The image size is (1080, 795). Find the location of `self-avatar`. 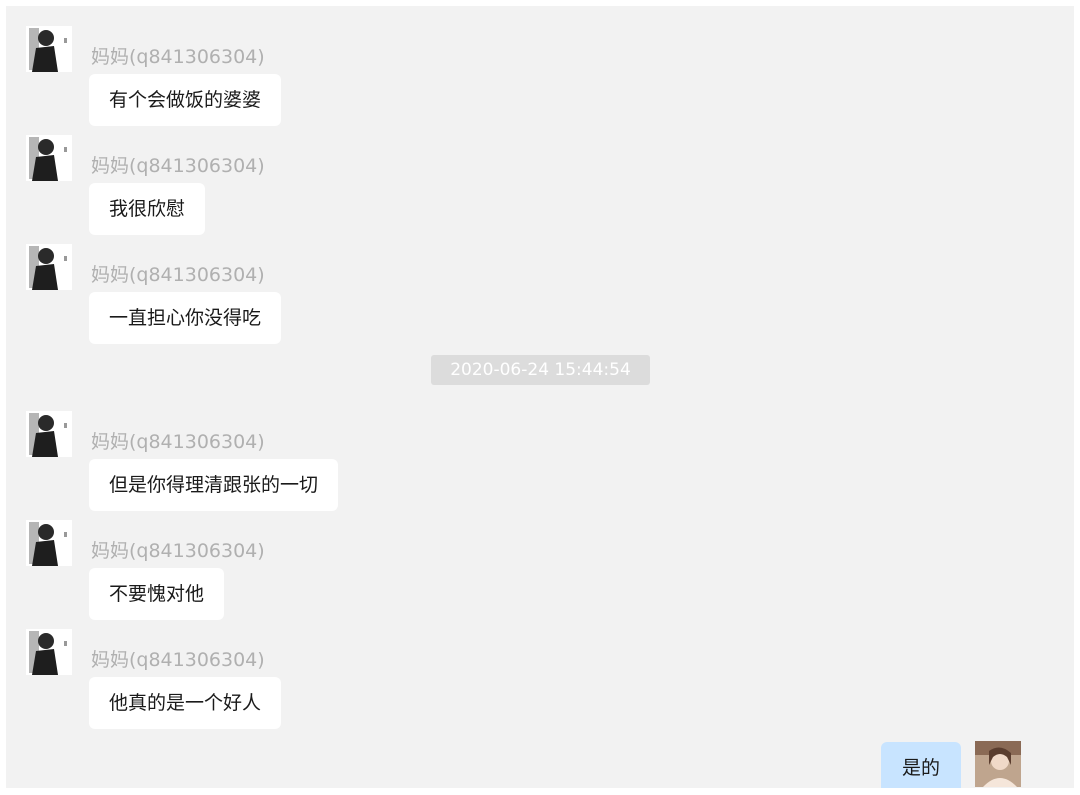

self-avatar is located at coordinates (998, 764).